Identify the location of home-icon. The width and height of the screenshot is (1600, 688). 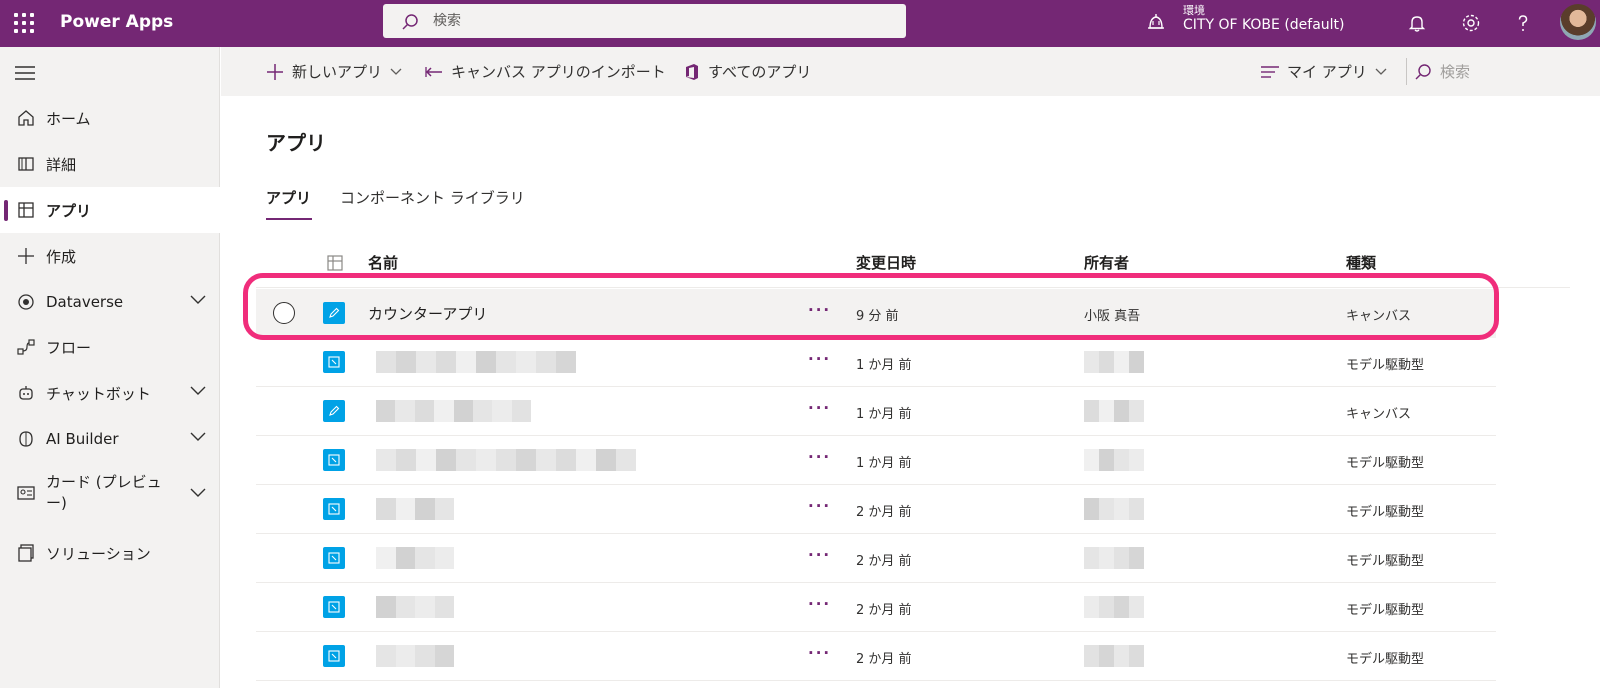
(26, 118).